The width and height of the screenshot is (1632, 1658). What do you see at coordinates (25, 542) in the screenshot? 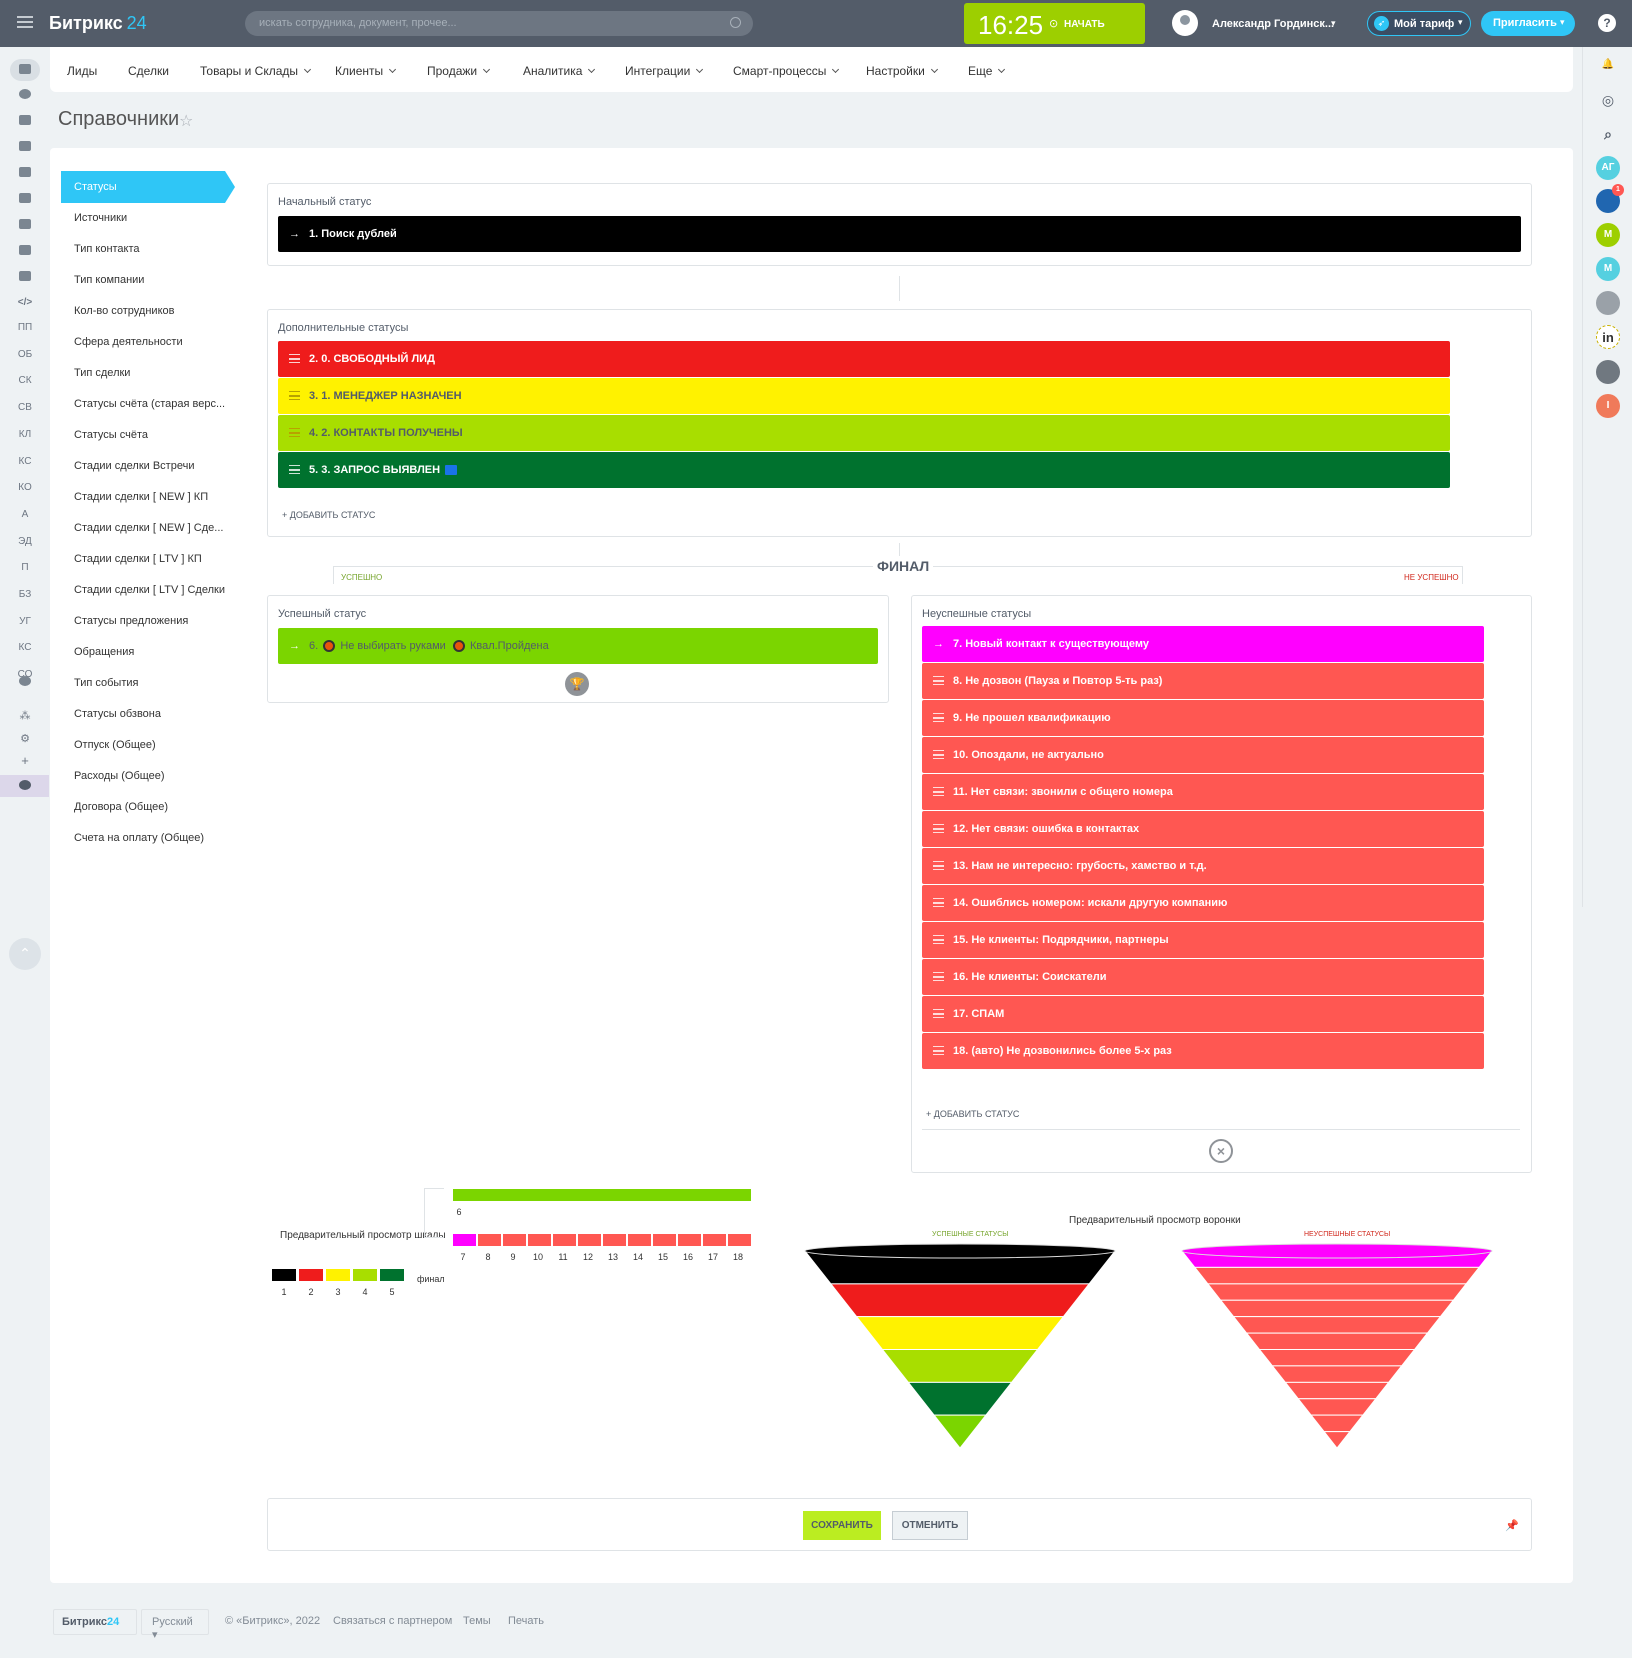
I see `leftbar-item: ЭД` at bounding box center [25, 542].